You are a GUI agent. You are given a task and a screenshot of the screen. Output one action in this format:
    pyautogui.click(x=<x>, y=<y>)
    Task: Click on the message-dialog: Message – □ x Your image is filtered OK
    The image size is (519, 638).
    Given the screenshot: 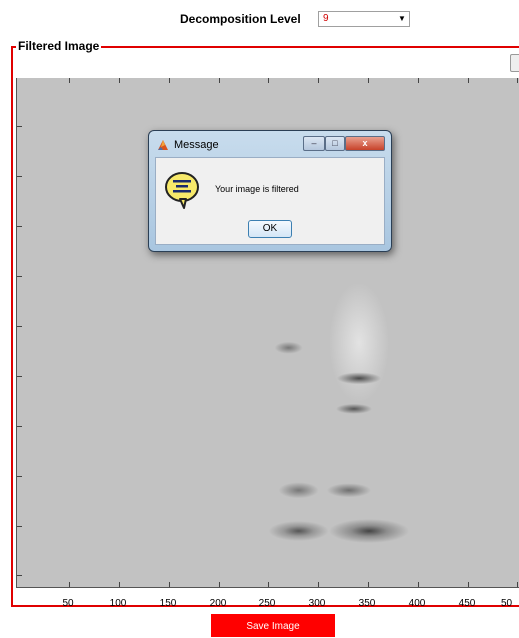 What is the action you would take?
    pyautogui.click(x=270, y=191)
    